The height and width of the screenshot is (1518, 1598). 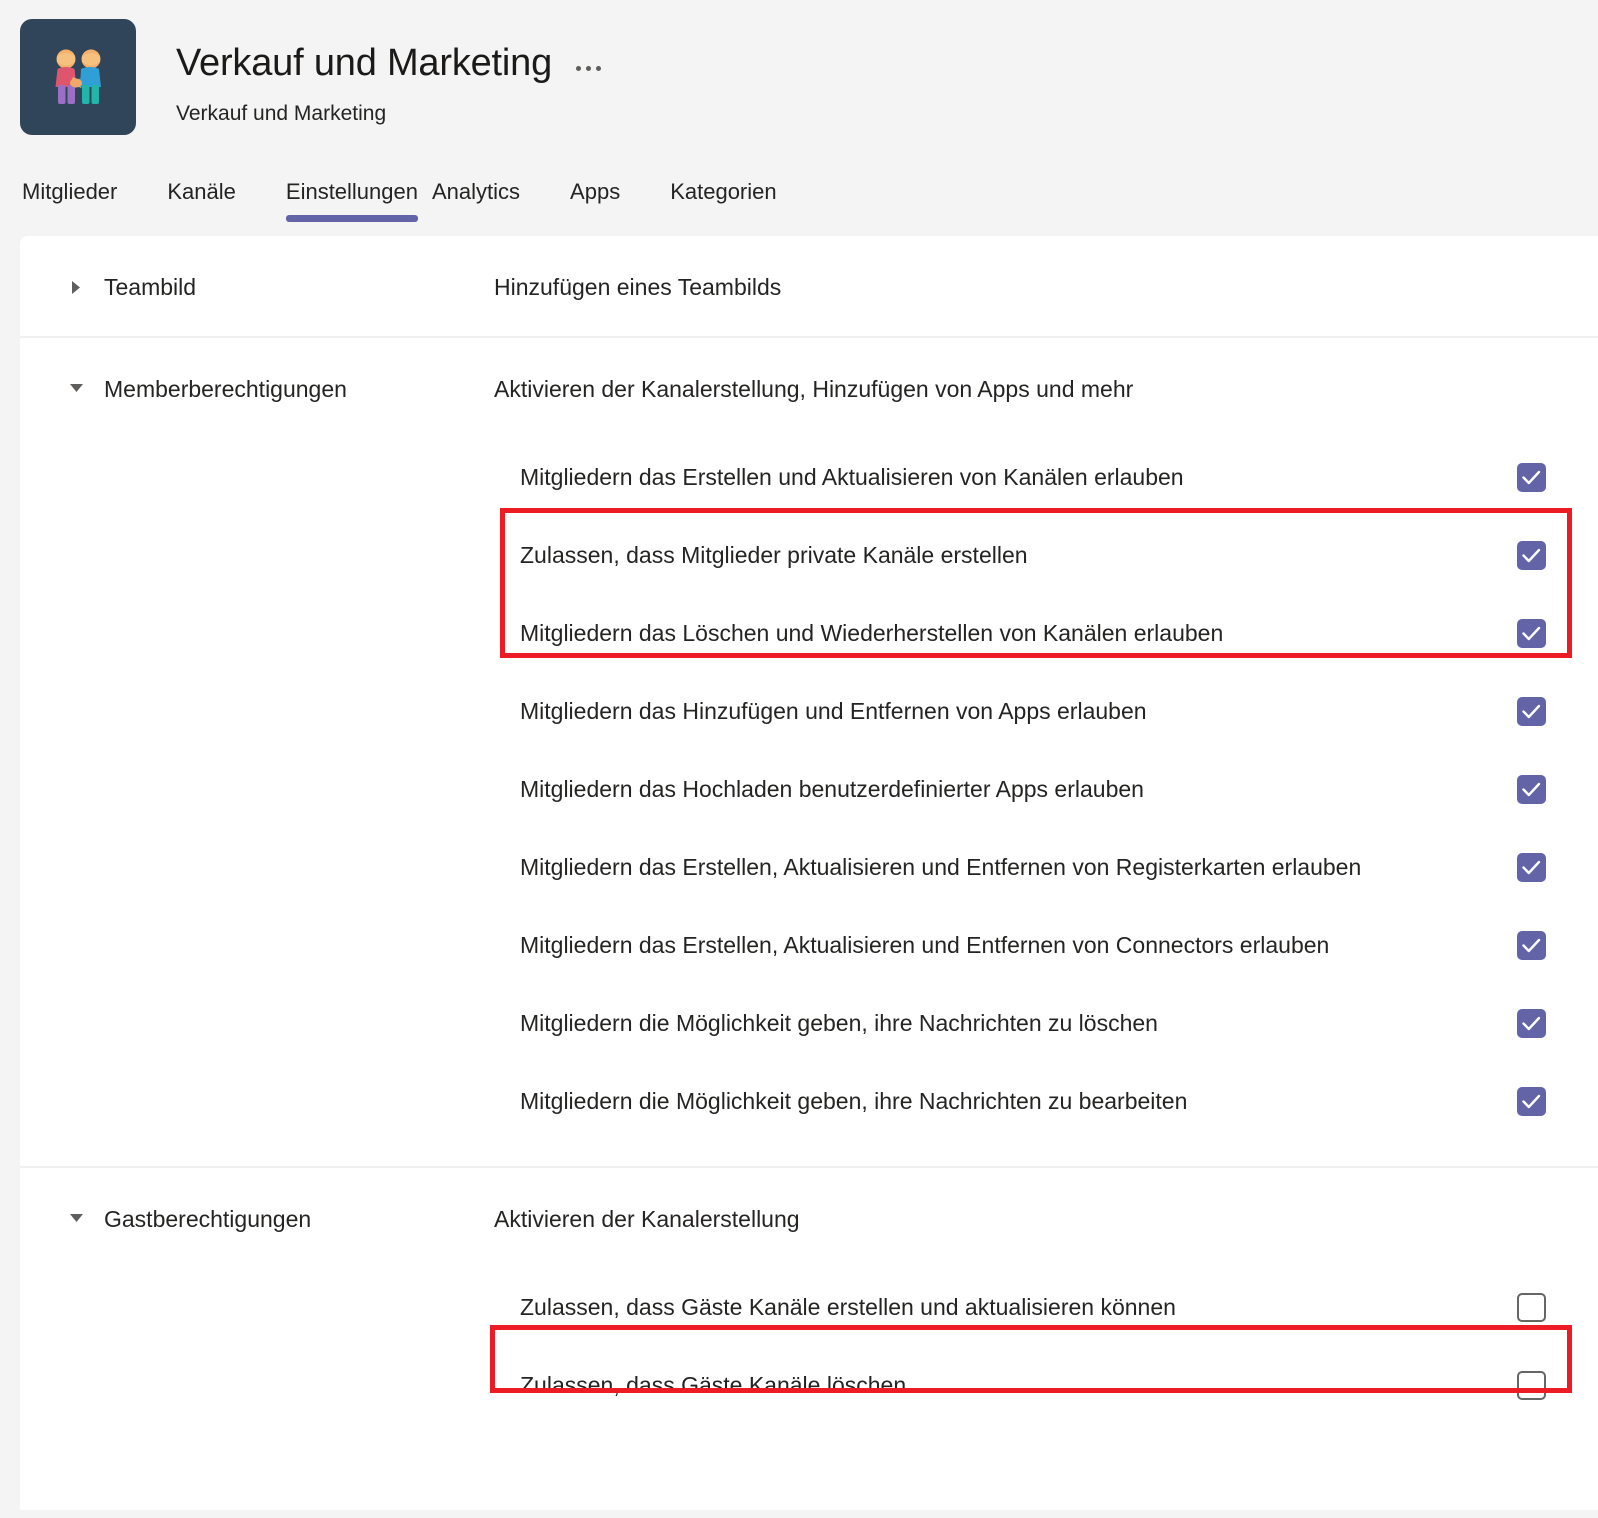 I want to click on tab-mitglieder: Mitglieder, so click(x=69, y=188).